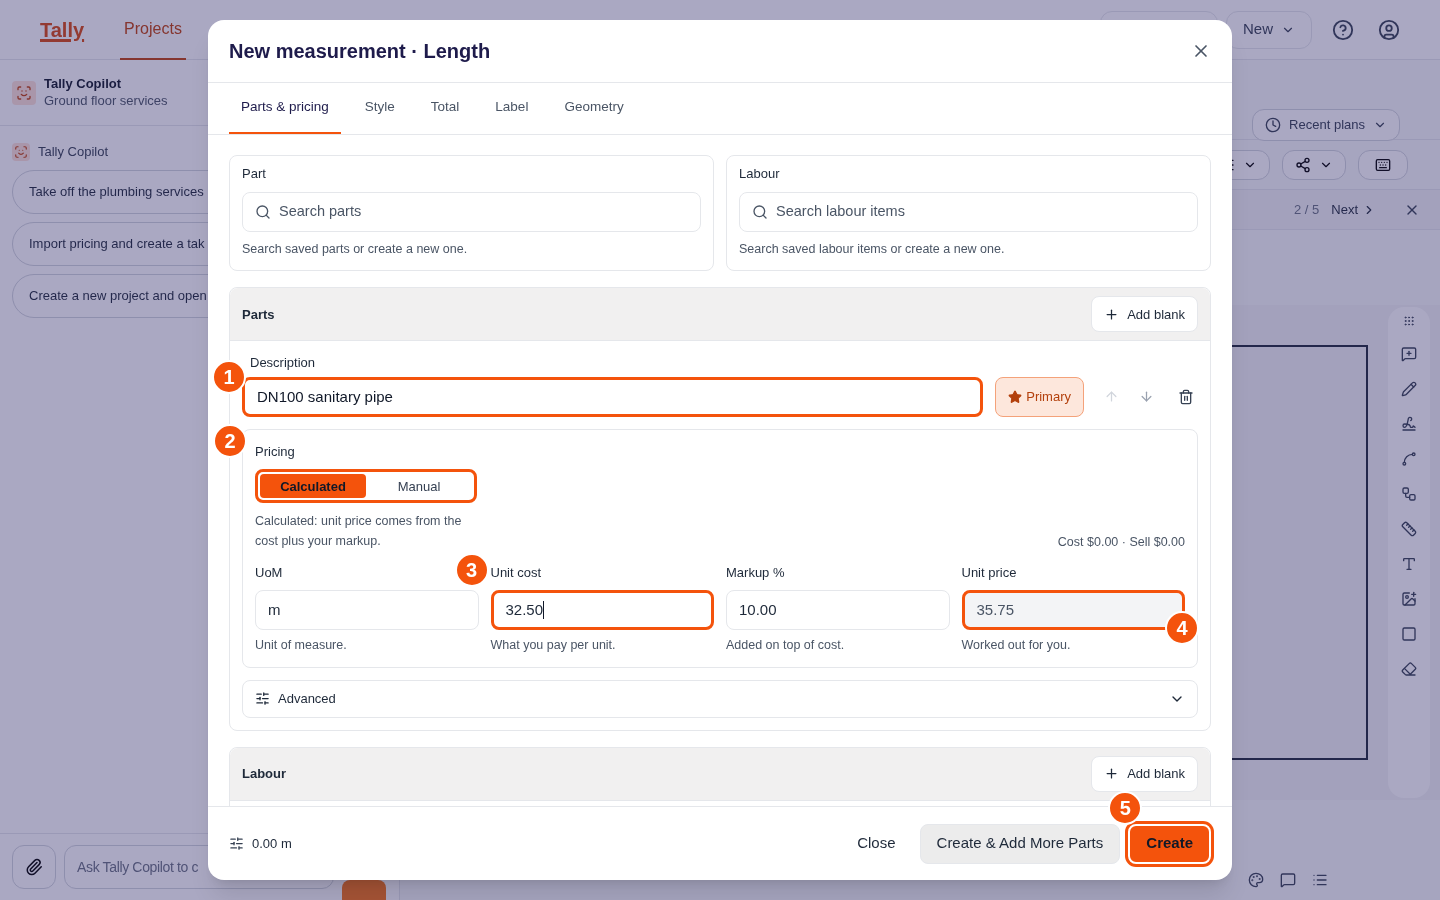  I want to click on paperclip-icon, so click(34, 867).